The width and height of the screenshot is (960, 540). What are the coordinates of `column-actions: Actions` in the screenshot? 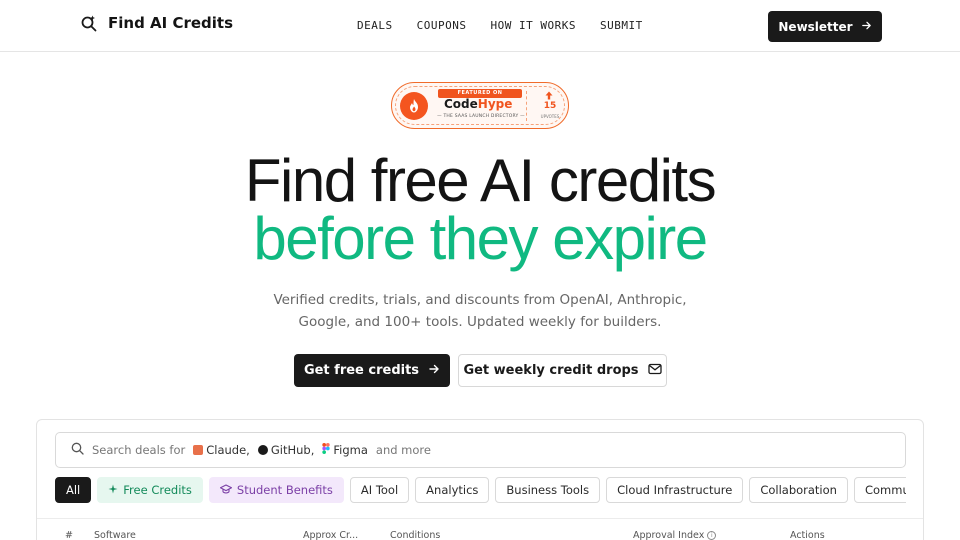 It's located at (807, 535).